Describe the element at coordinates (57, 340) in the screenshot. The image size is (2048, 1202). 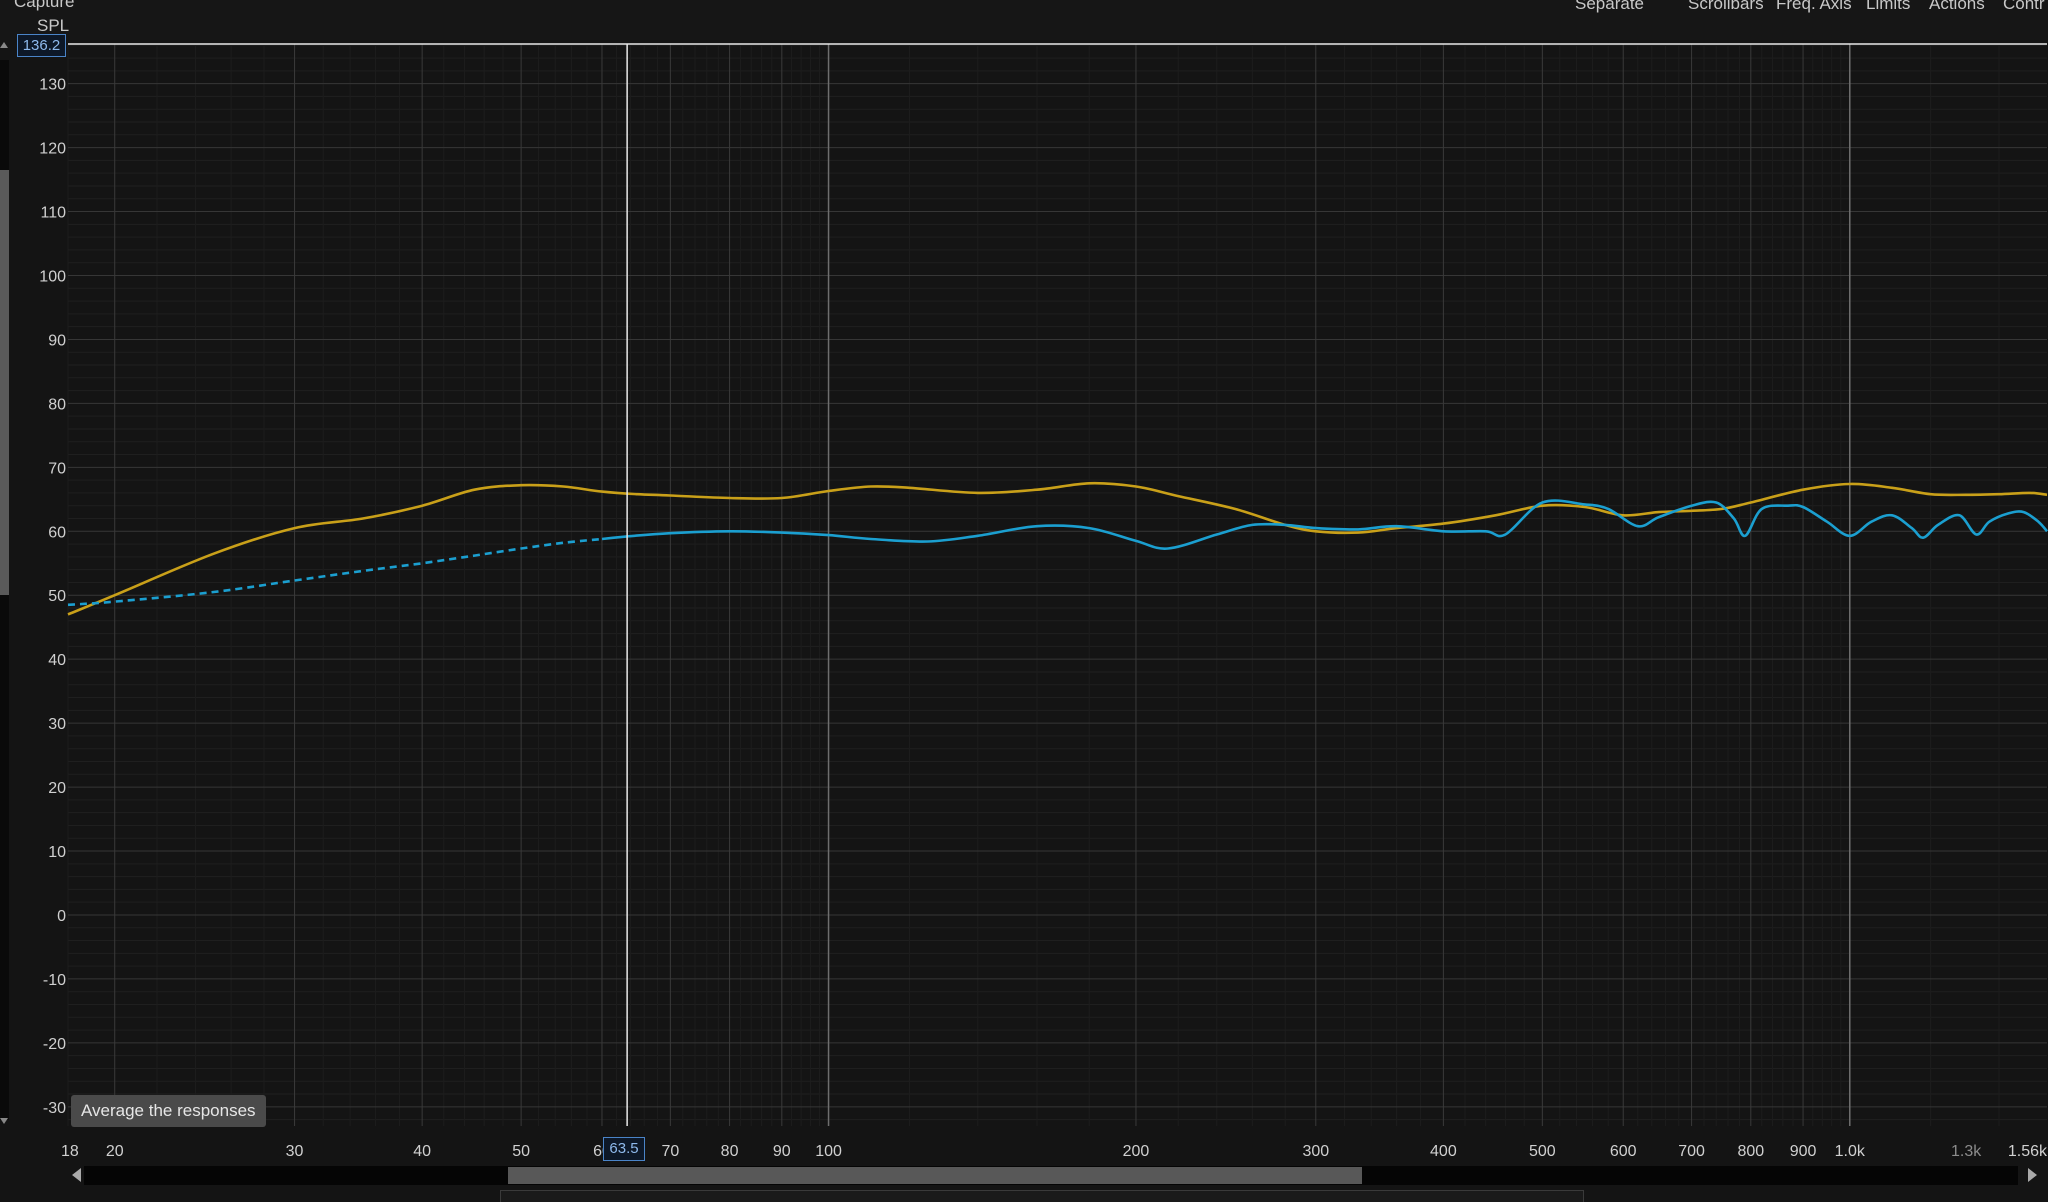
I see `y-tick-label: 90` at that location.